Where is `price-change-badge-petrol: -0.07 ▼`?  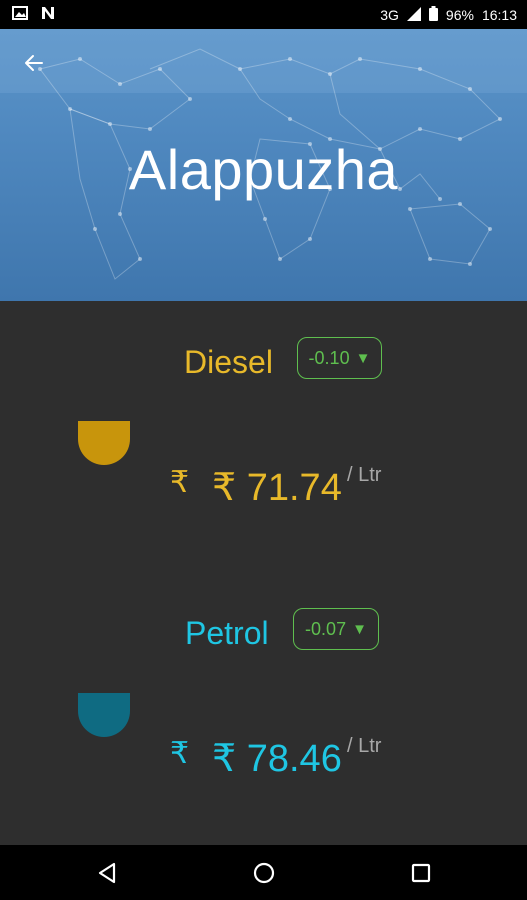 price-change-badge-petrol: -0.07 ▼ is located at coordinates (336, 629).